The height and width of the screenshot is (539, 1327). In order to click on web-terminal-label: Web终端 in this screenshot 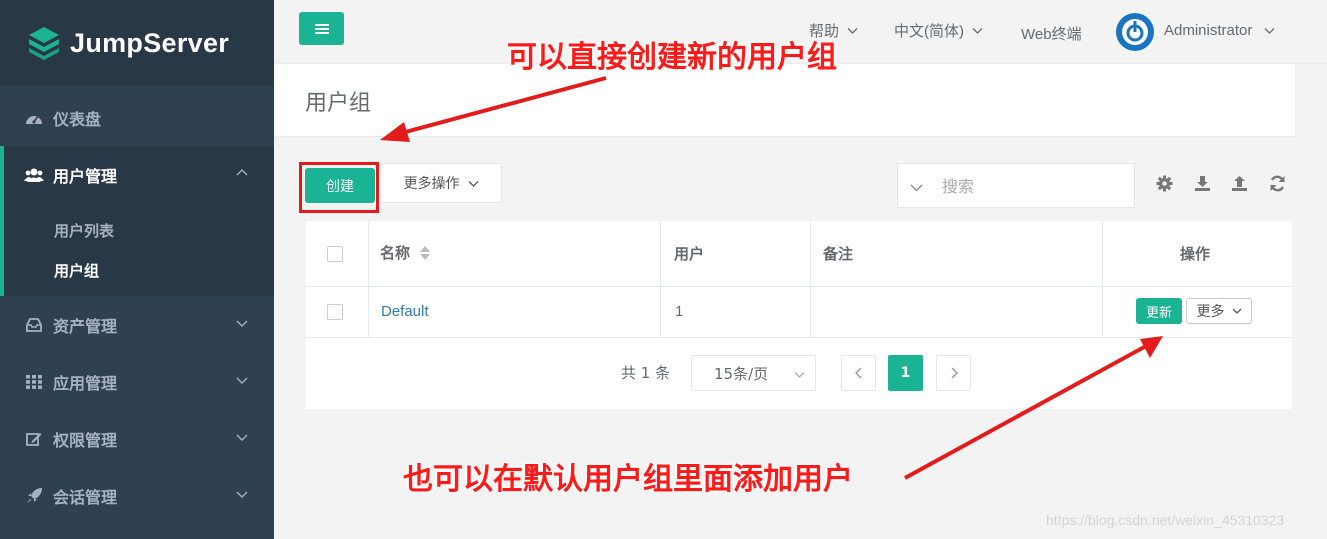, I will do `click(1051, 34)`.